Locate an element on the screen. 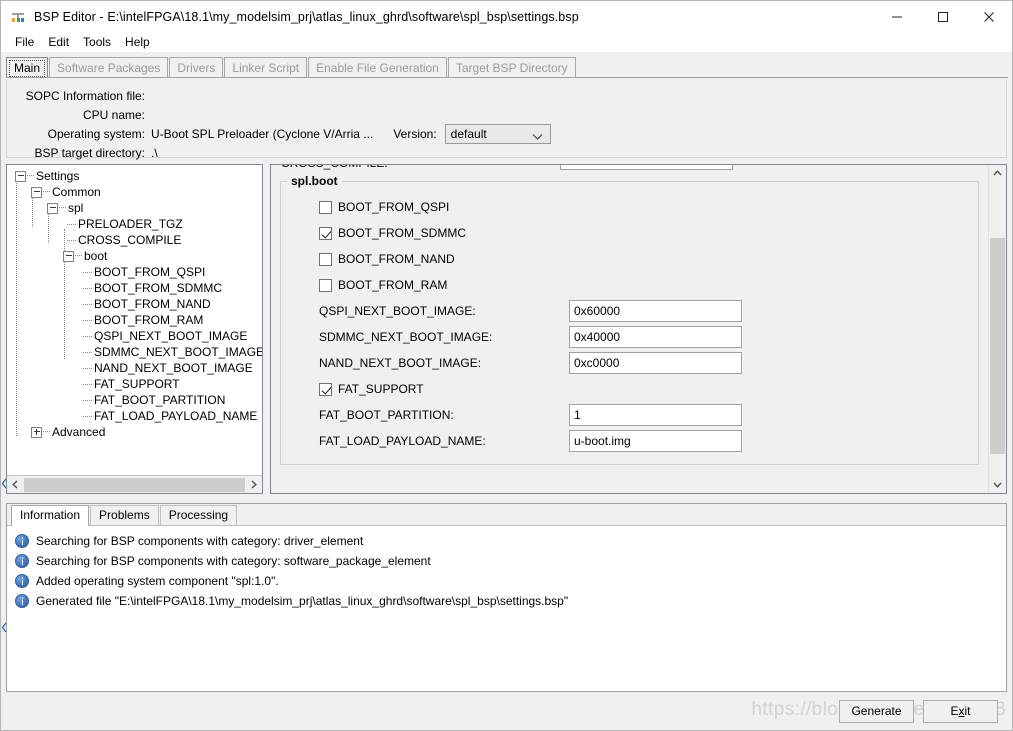 The width and height of the screenshot is (1013, 731). window-controls is located at coordinates (943, 16).